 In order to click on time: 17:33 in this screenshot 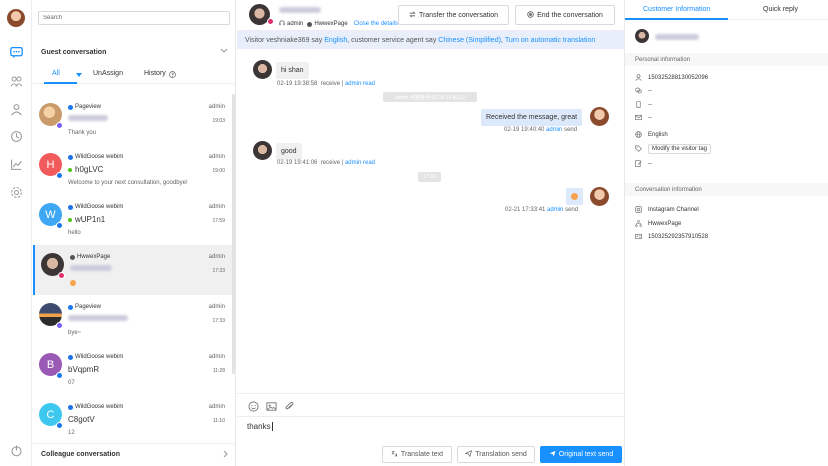, I will do `click(218, 321)`.